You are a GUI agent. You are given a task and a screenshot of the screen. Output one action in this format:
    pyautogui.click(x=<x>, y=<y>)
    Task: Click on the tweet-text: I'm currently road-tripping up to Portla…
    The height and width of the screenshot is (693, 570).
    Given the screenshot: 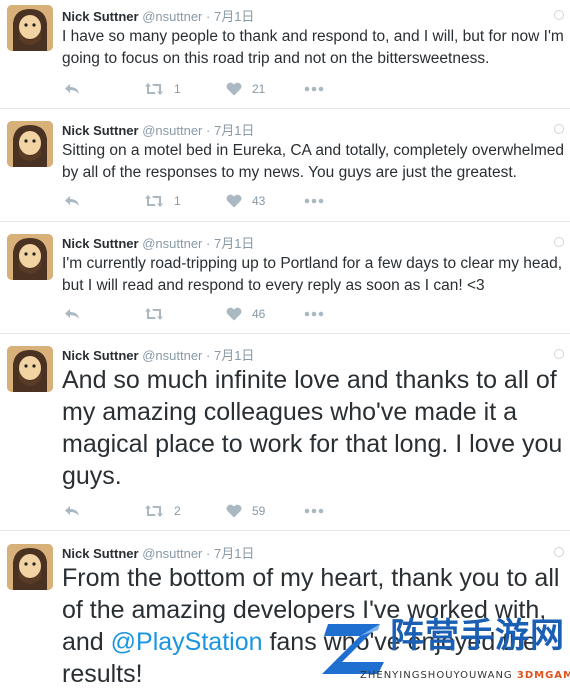 What is the action you would take?
    pyautogui.click(x=312, y=274)
    